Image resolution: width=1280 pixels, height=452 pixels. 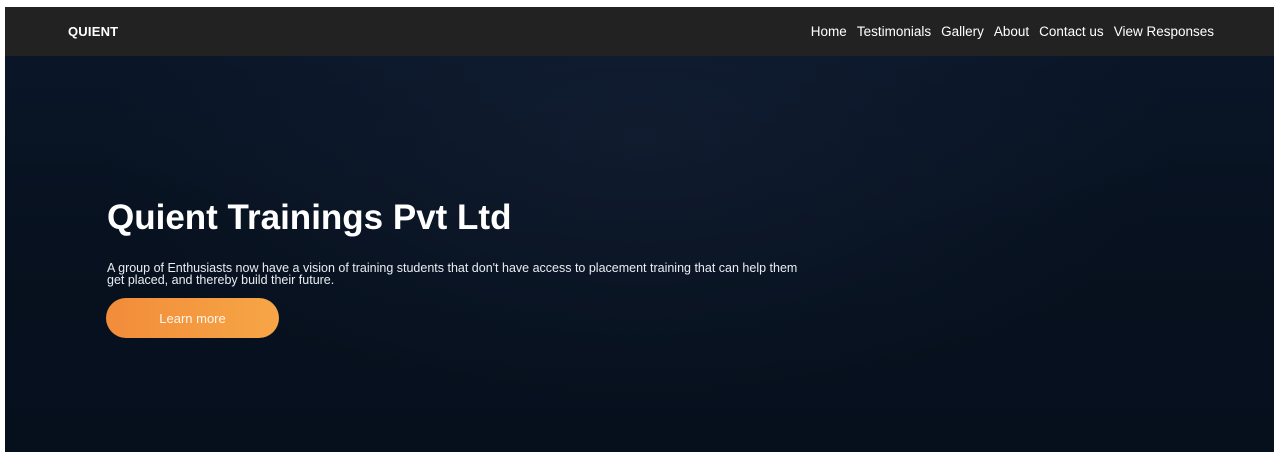 I want to click on hero-title: Quient Trainings Pvt Ltd, so click(x=309, y=217).